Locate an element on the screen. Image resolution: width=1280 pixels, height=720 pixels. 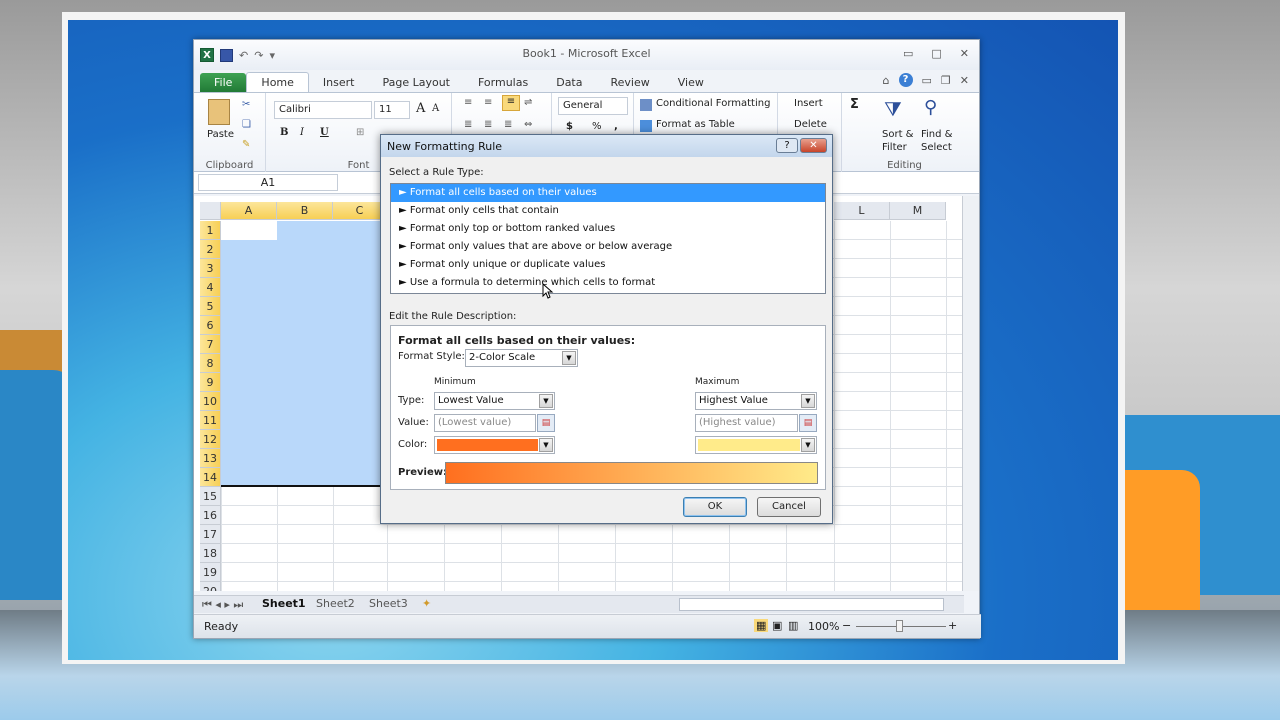
selected-range is located at coordinates (304, 354).